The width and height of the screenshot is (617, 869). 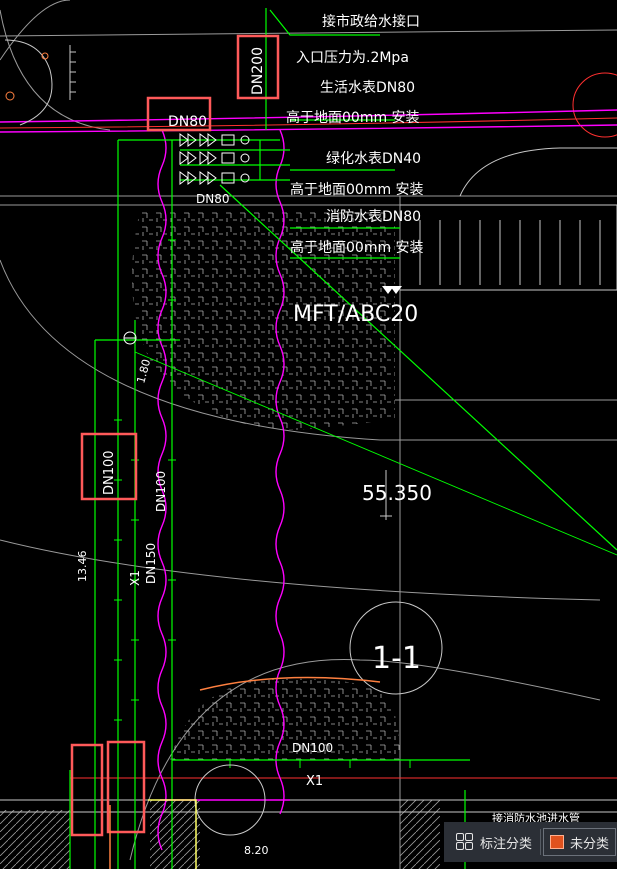 I want to click on toolbar-divider, so click(x=541, y=842).